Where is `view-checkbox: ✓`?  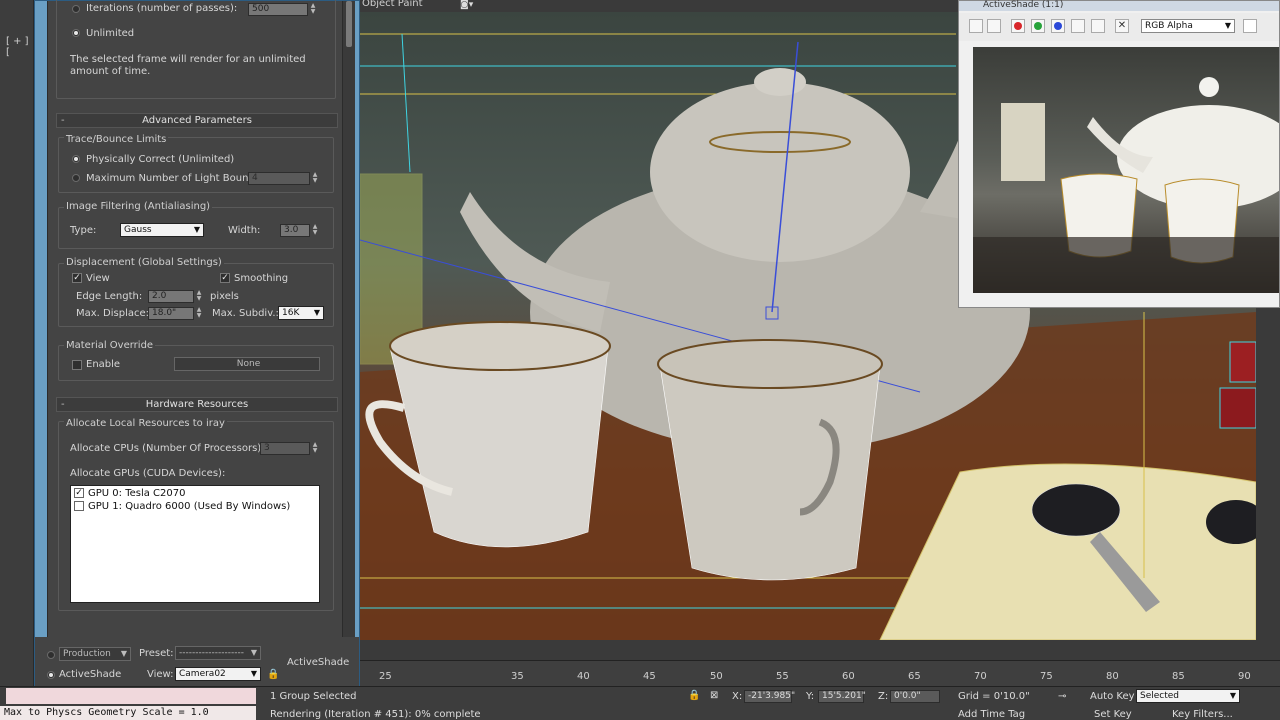
view-checkbox: ✓ is located at coordinates (77, 278).